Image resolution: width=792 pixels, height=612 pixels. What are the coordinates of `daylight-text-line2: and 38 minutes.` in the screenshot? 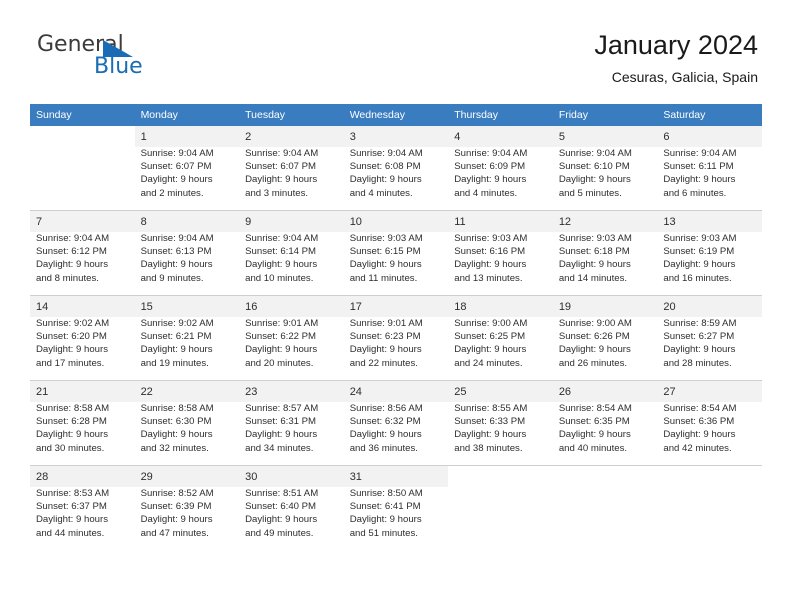 It's located at (488, 448).